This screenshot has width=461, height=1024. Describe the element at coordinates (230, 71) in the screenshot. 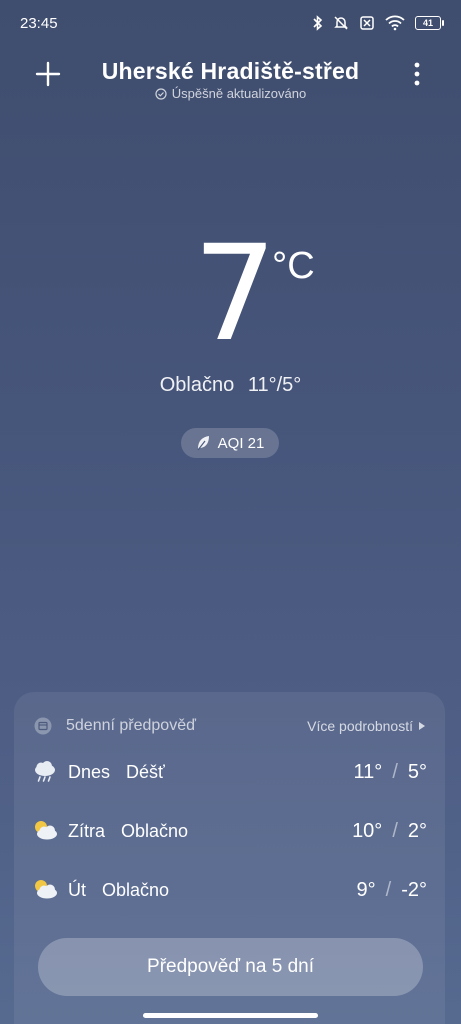

I see `city-title: Uherské Hradiště-střed` at that location.